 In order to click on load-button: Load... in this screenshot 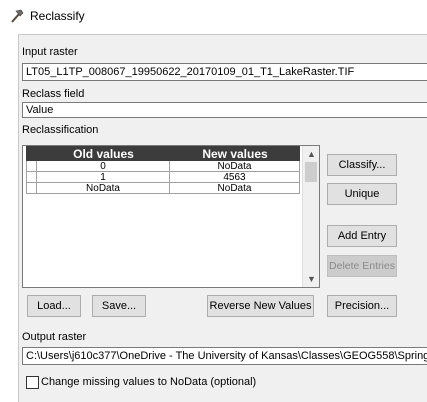, I will do `click(54, 306)`.